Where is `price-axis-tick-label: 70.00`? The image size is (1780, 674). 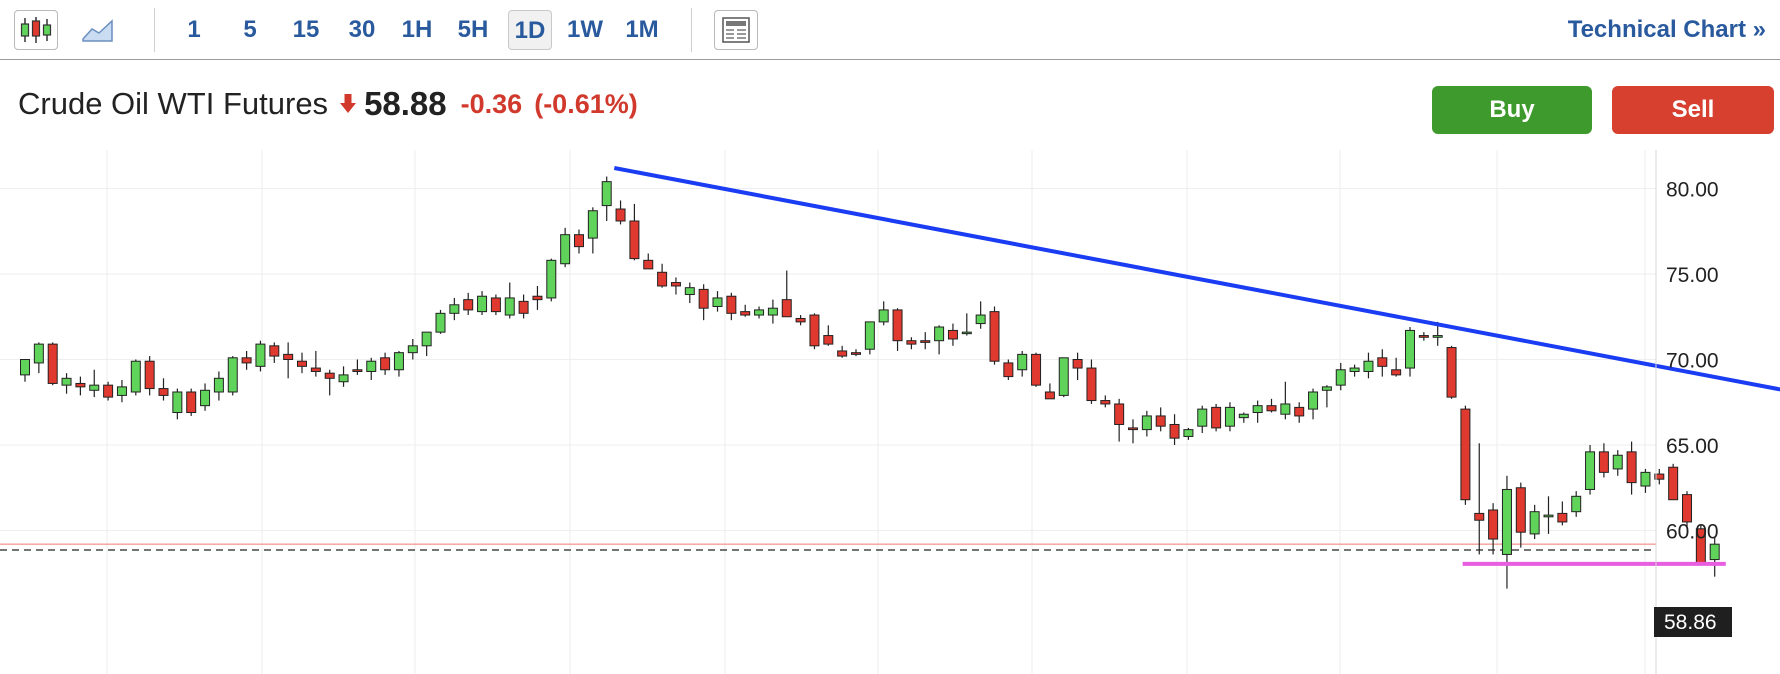 price-axis-tick-label: 70.00 is located at coordinates (1692, 361).